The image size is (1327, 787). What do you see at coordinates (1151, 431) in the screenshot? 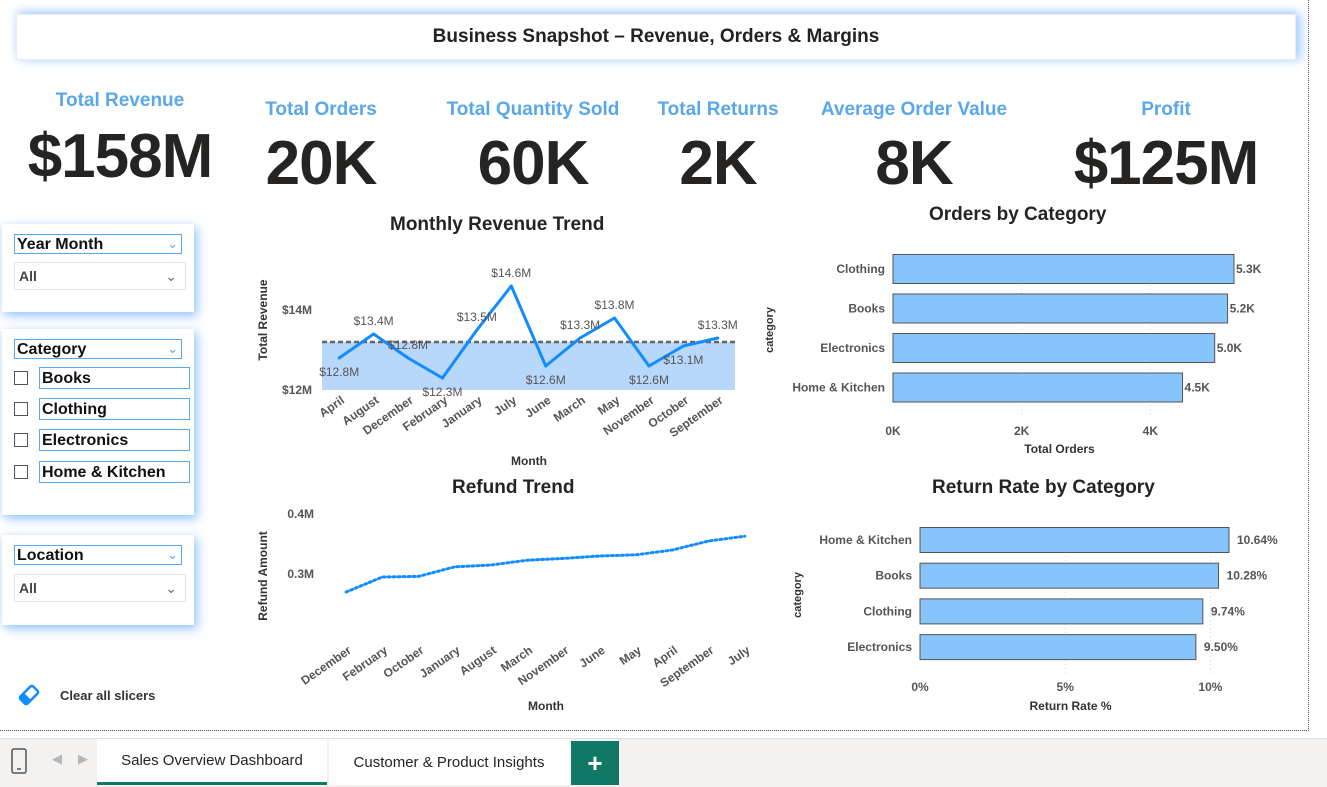
I see `x-tick-label: 4K` at bounding box center [1151, 431].